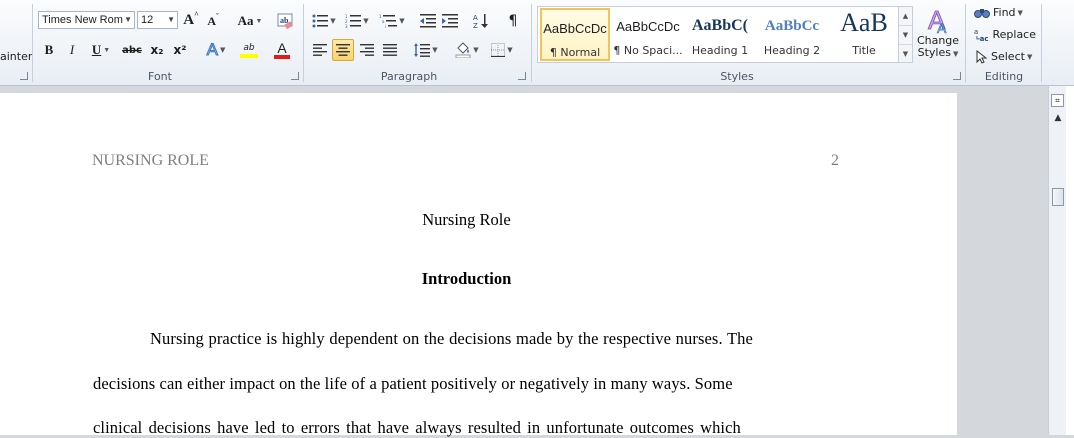  What do you see at coordinates (1058, 197) in the screenshot?
I see `scroll-thumb` at bounding box center [1058, 197].